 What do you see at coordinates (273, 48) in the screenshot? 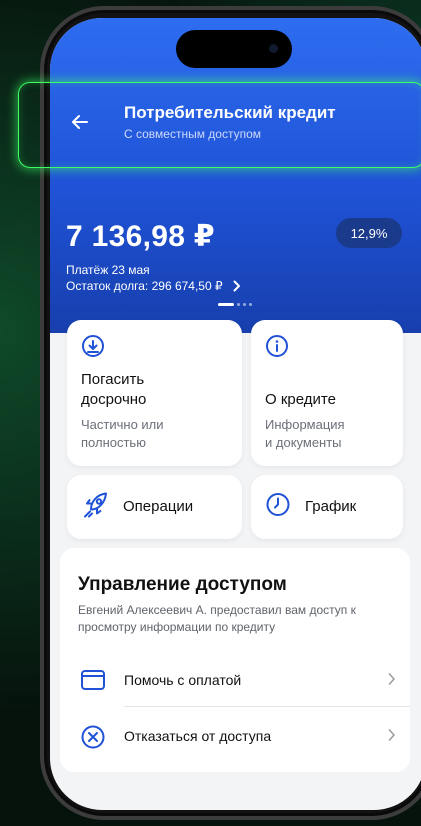
I see `camera-icon` at bounding box center [273, 48].